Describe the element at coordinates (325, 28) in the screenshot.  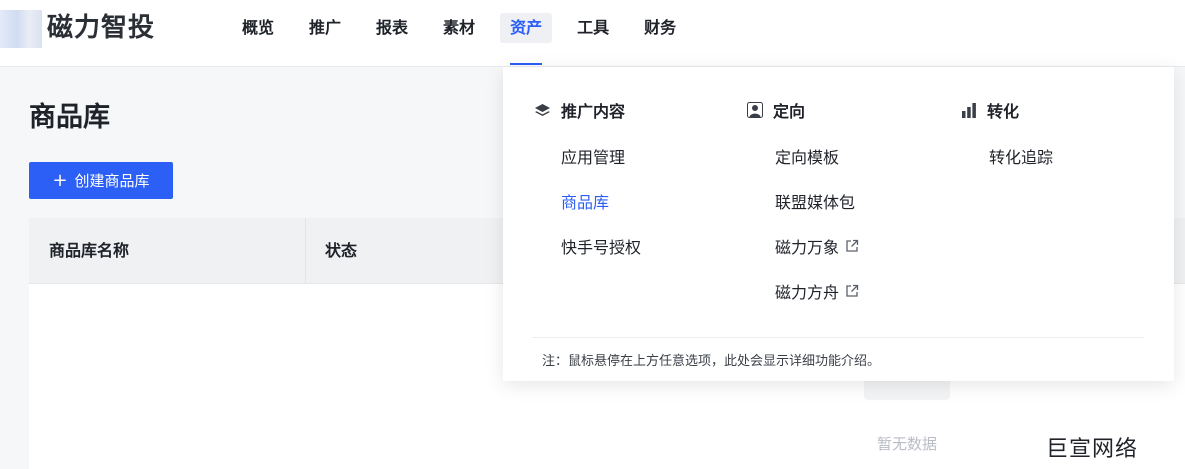
I see `nav-item-promotion: 推广` at that location.